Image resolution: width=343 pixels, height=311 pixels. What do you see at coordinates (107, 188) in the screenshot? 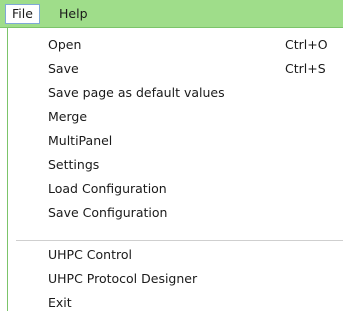
I see `menu-item-label: Load Configuration` at bounding box center [107, 188].